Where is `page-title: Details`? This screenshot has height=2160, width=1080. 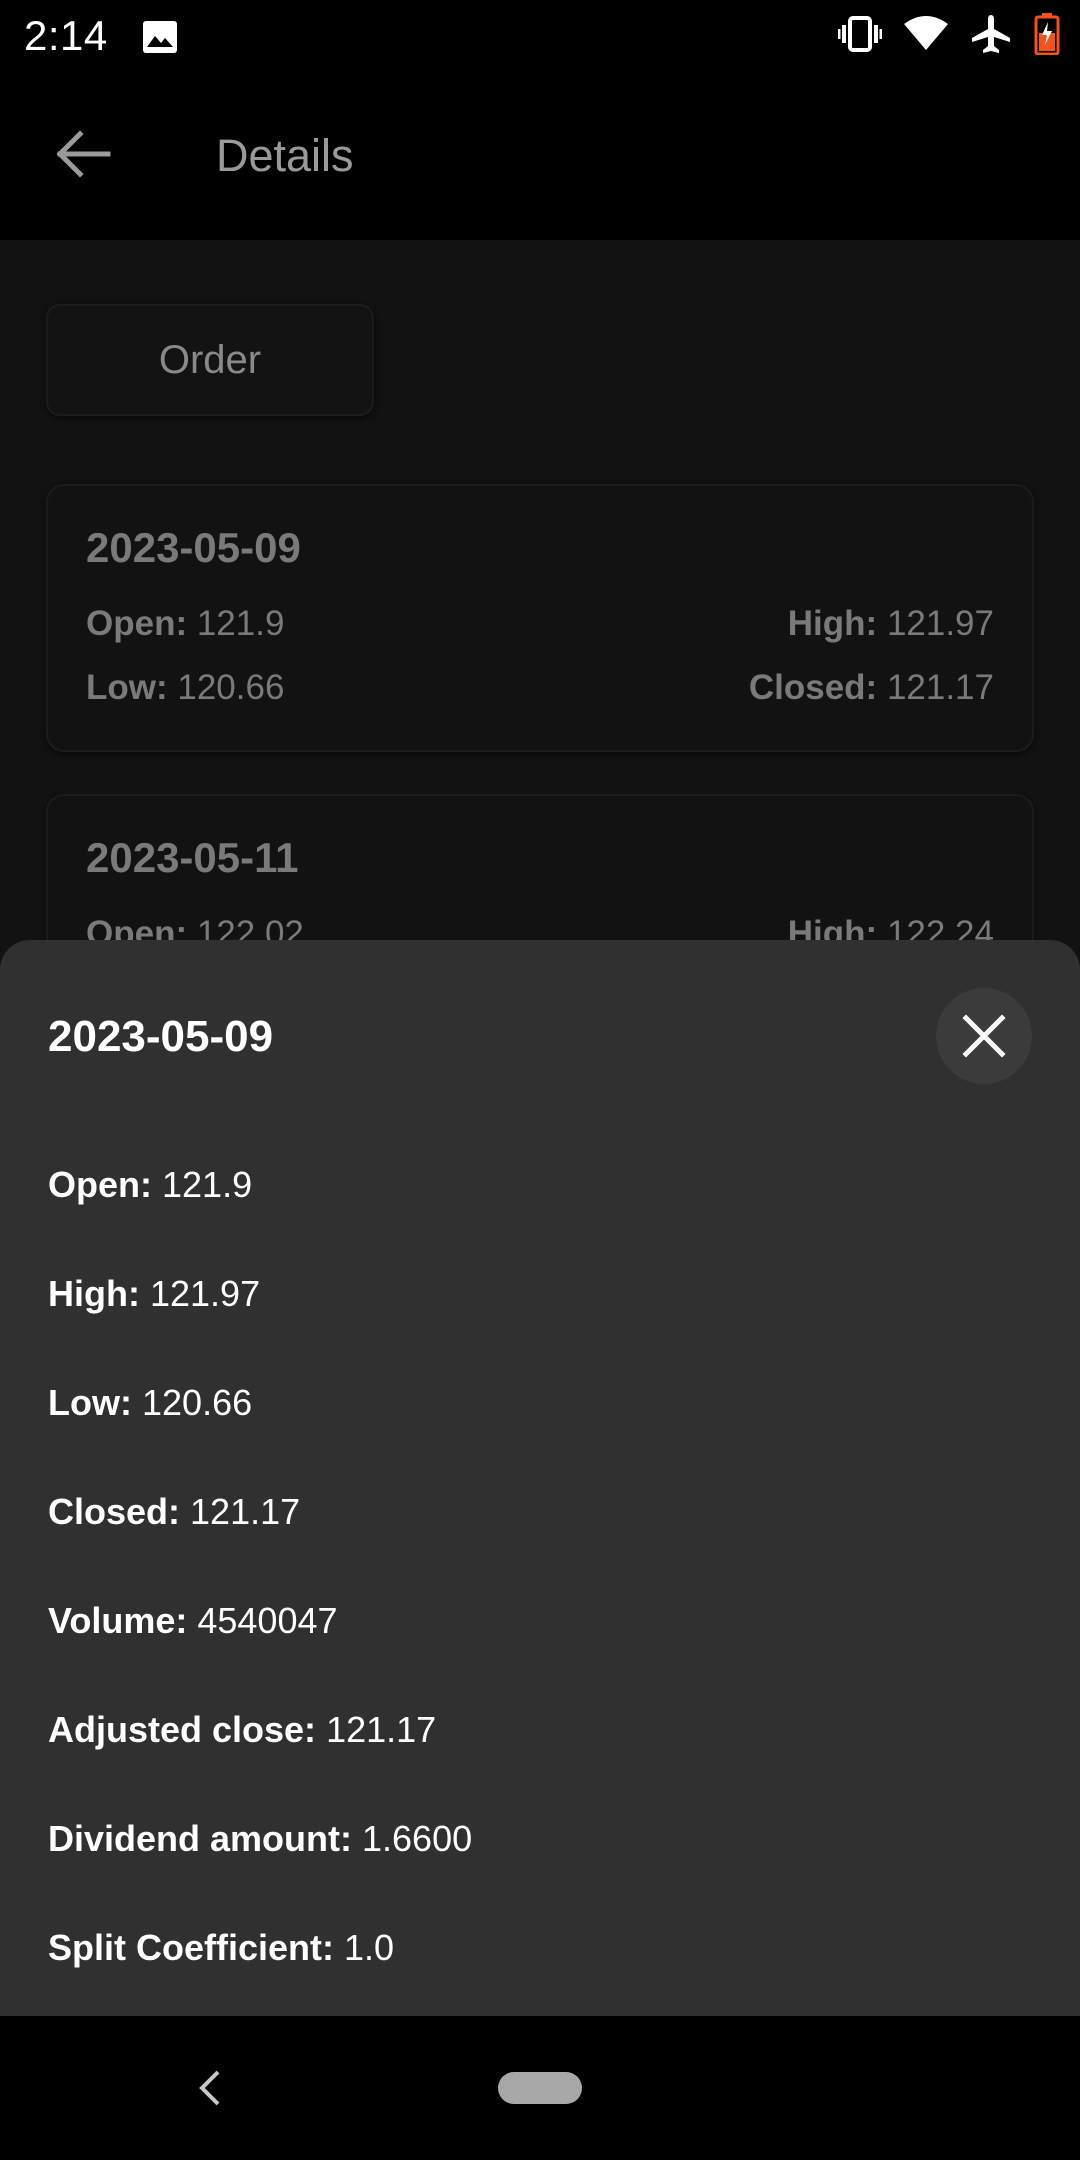
page-title: Details is located at coordinates (285, 155).